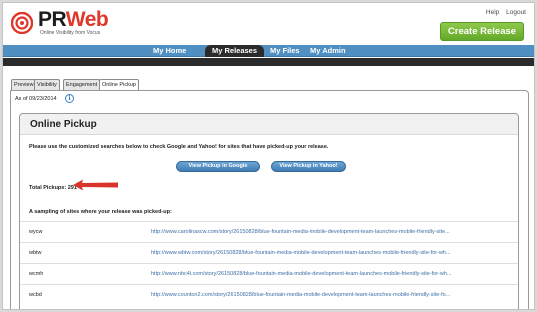 This screenshot has height=312, width=537. I want to click on tab-visibility: Visibility, so click(47, 84).